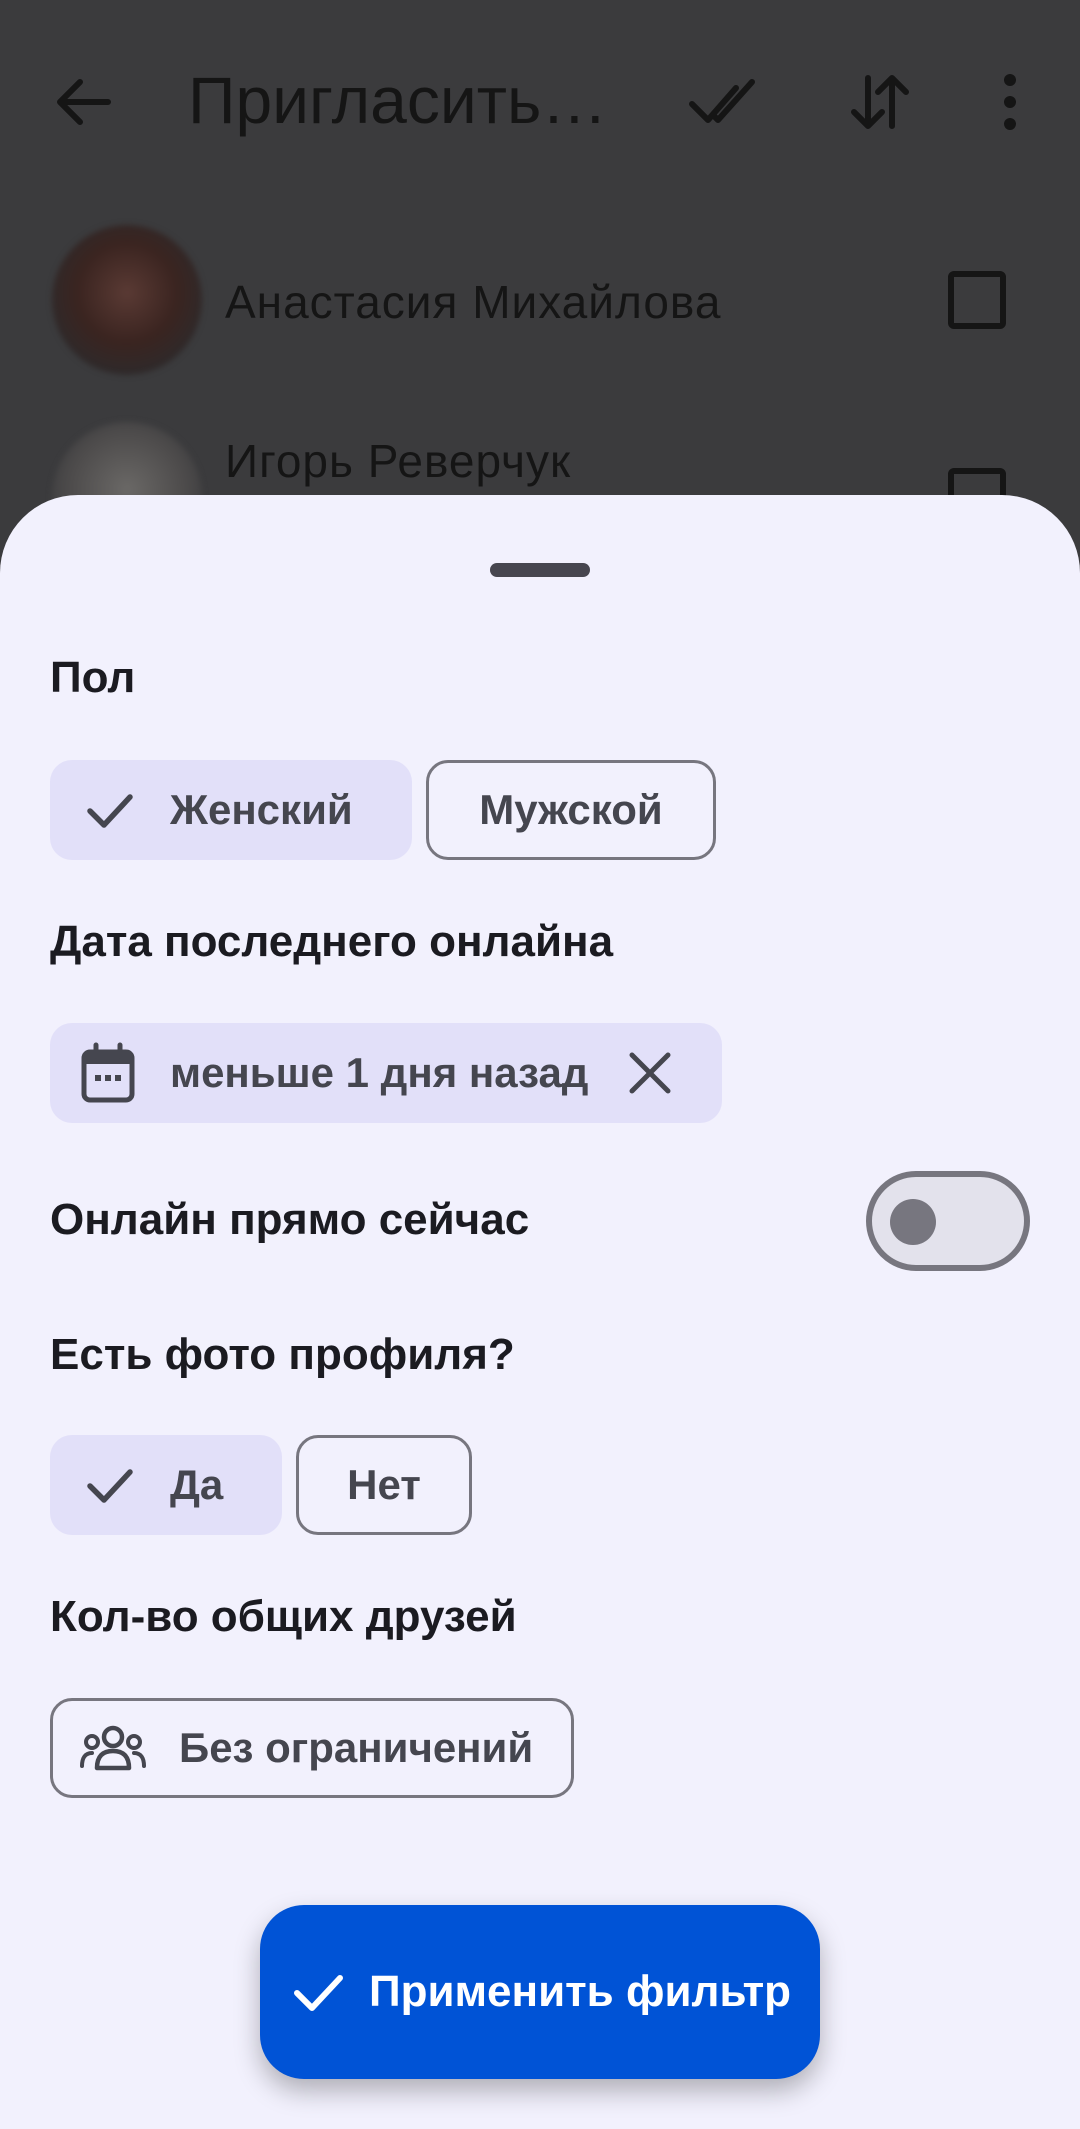  What do you see at coordinates (261, 809) in the screenshot?
I see `chip-label: Женский` at bounding box center [261, 809].